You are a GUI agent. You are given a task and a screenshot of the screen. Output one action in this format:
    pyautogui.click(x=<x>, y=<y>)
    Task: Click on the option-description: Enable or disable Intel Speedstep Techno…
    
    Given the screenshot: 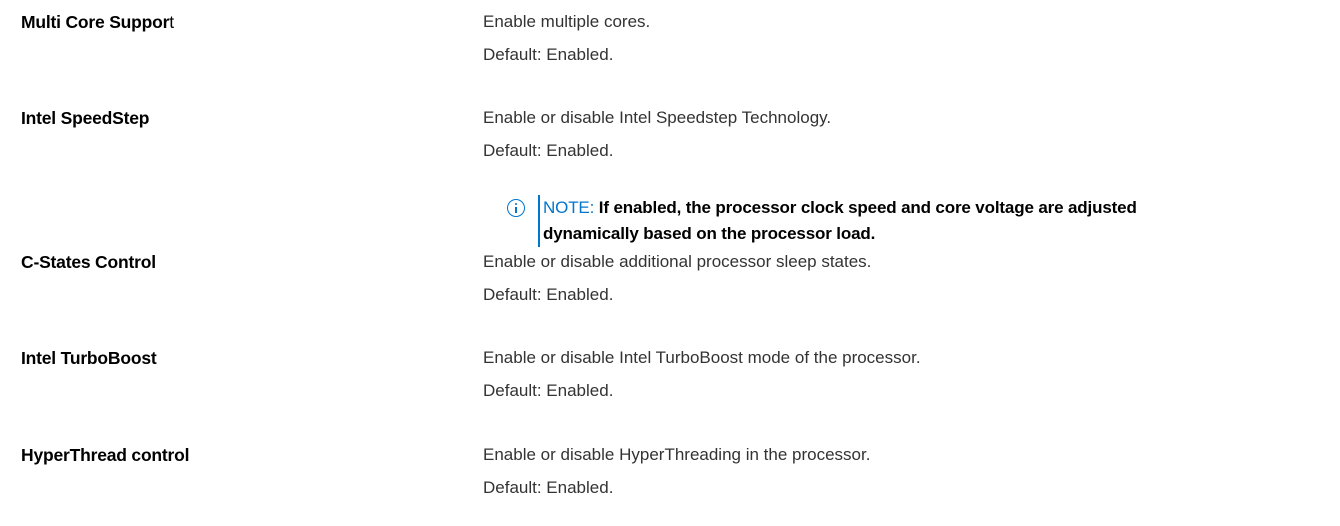 What is the action you would take?
    pyautogui.click(x=657, y=134)
    